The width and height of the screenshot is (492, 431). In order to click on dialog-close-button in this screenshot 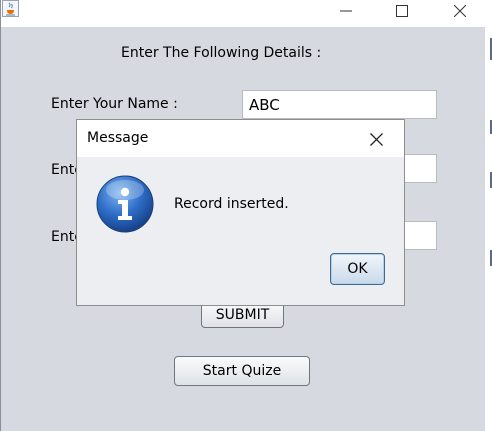, I will do `click(376, 139)`.